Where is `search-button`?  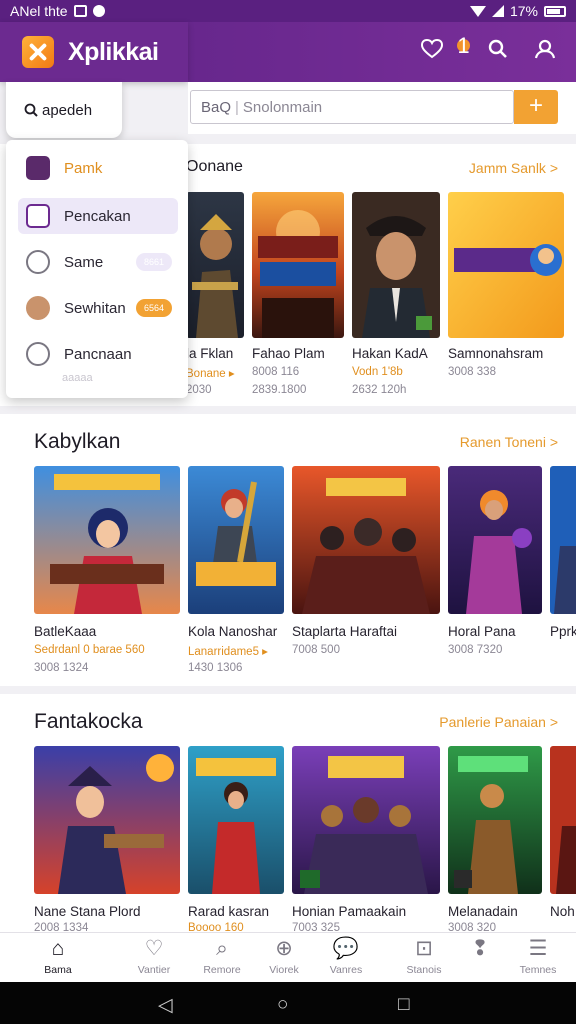
search-button is located at coordinates (498, 52).